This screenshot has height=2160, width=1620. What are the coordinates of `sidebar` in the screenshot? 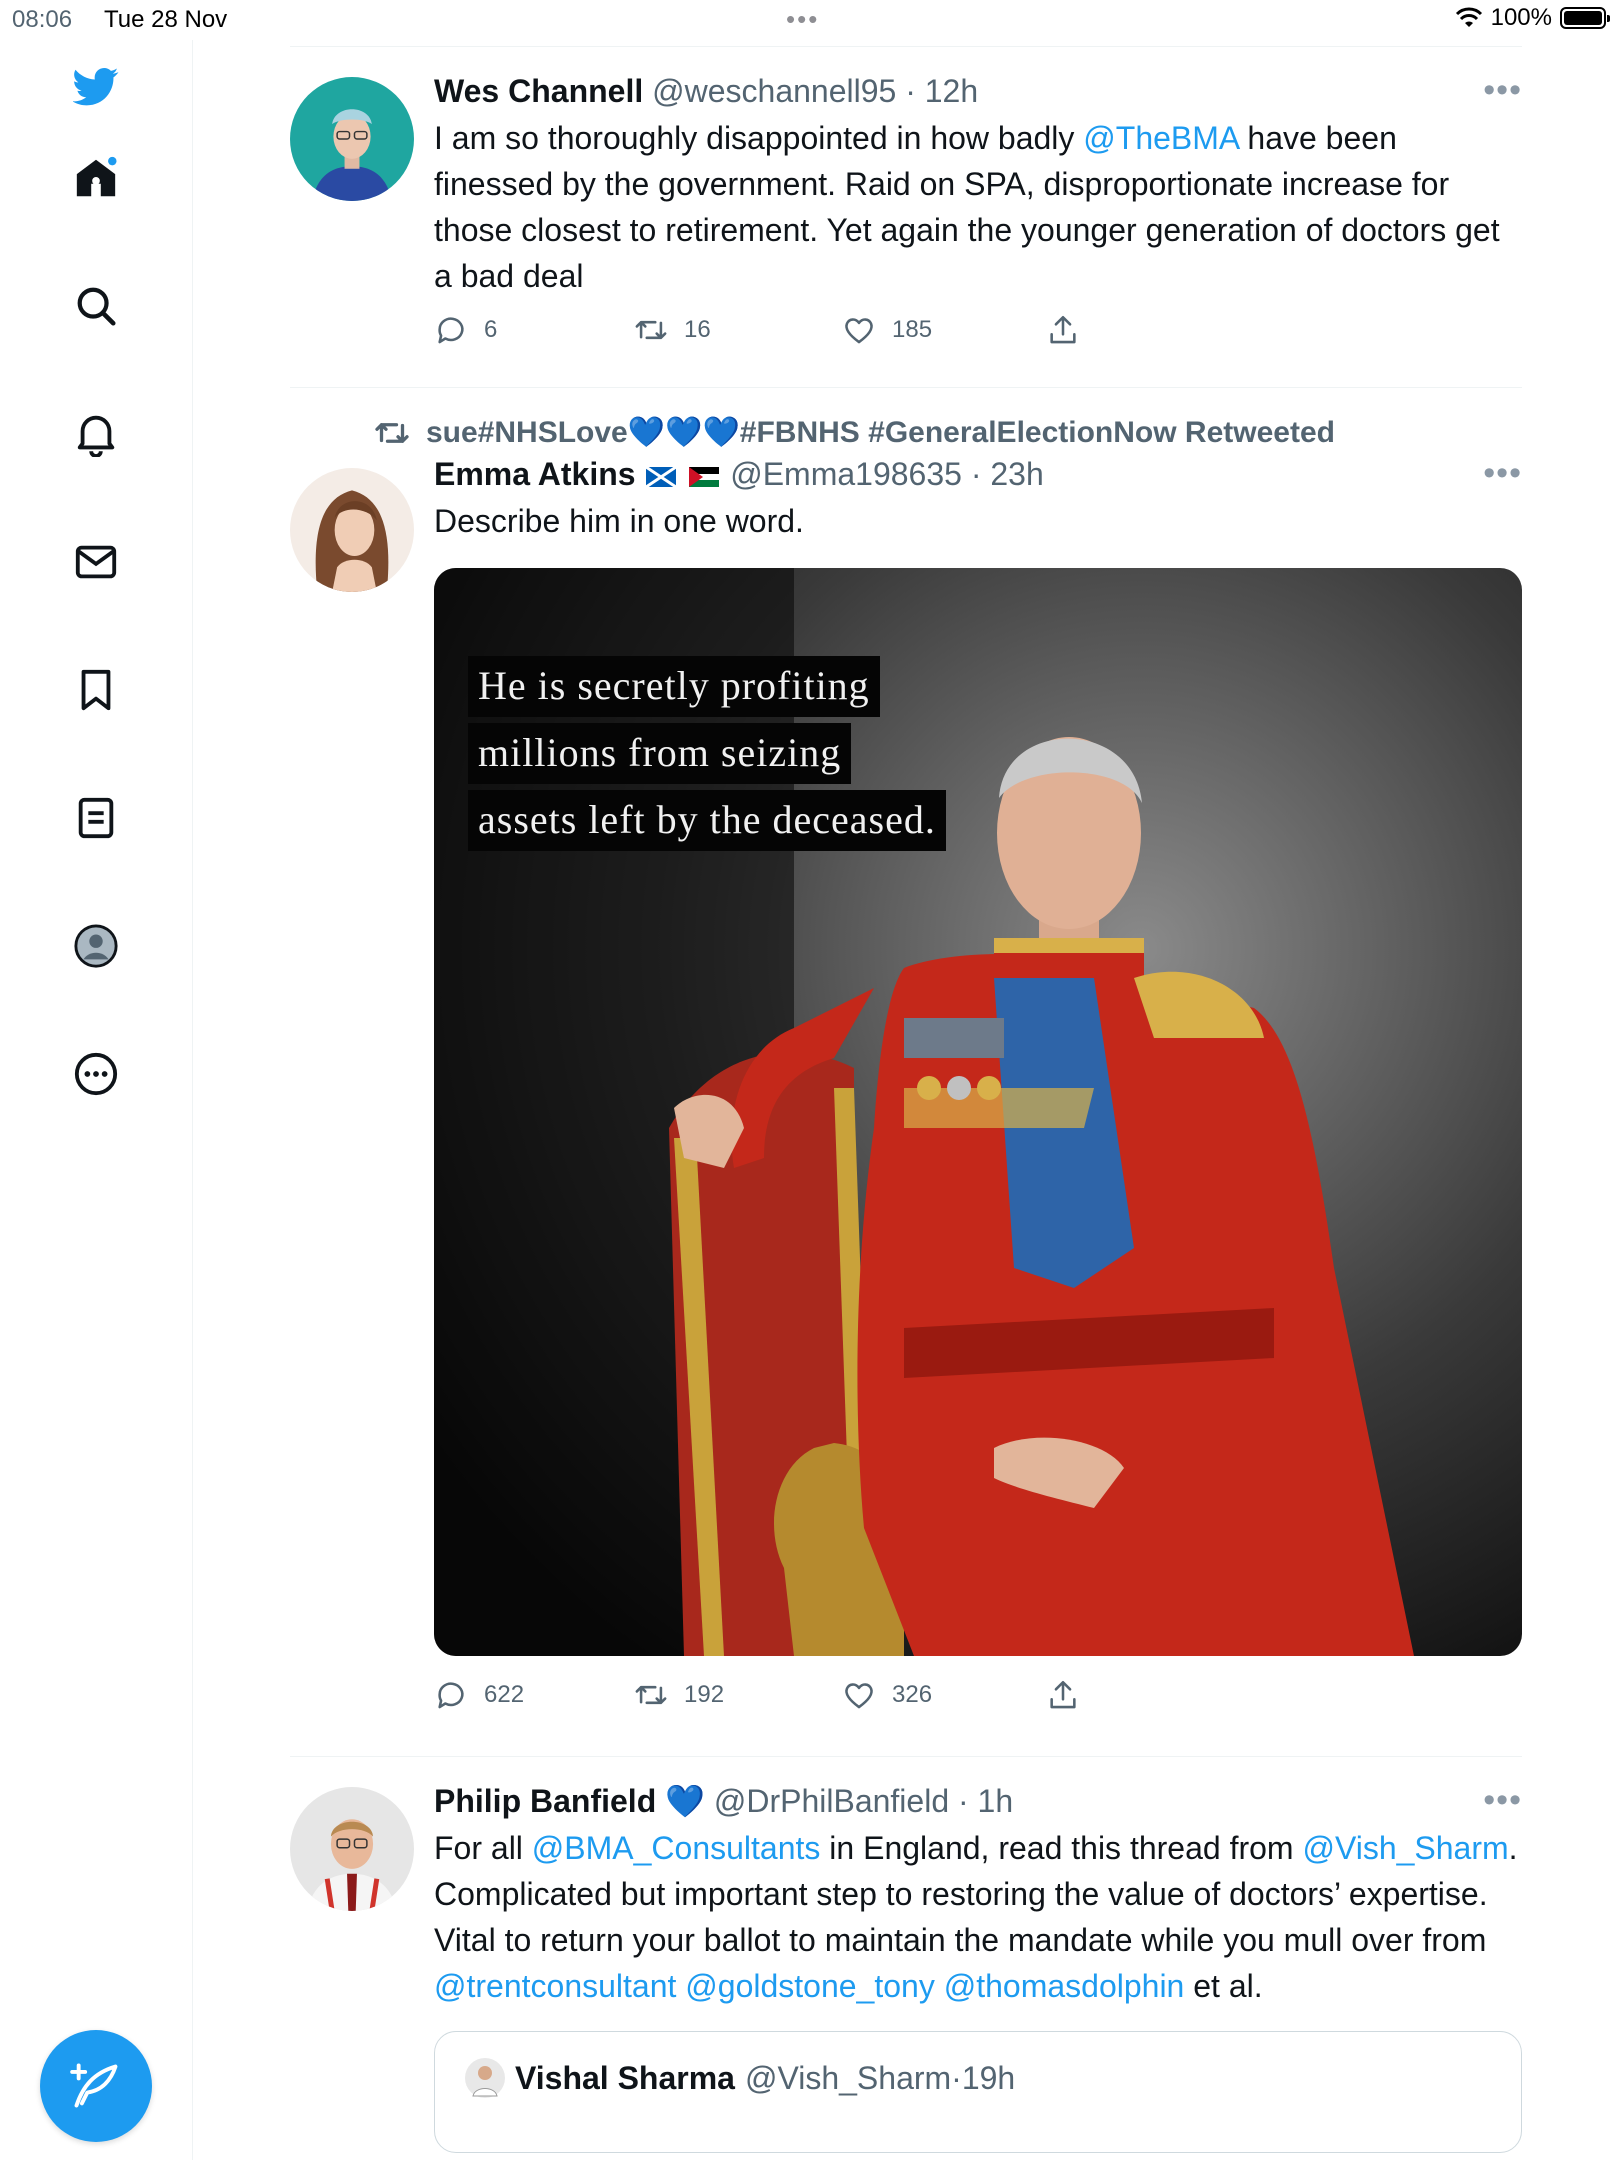 It's located at (96, 1100).